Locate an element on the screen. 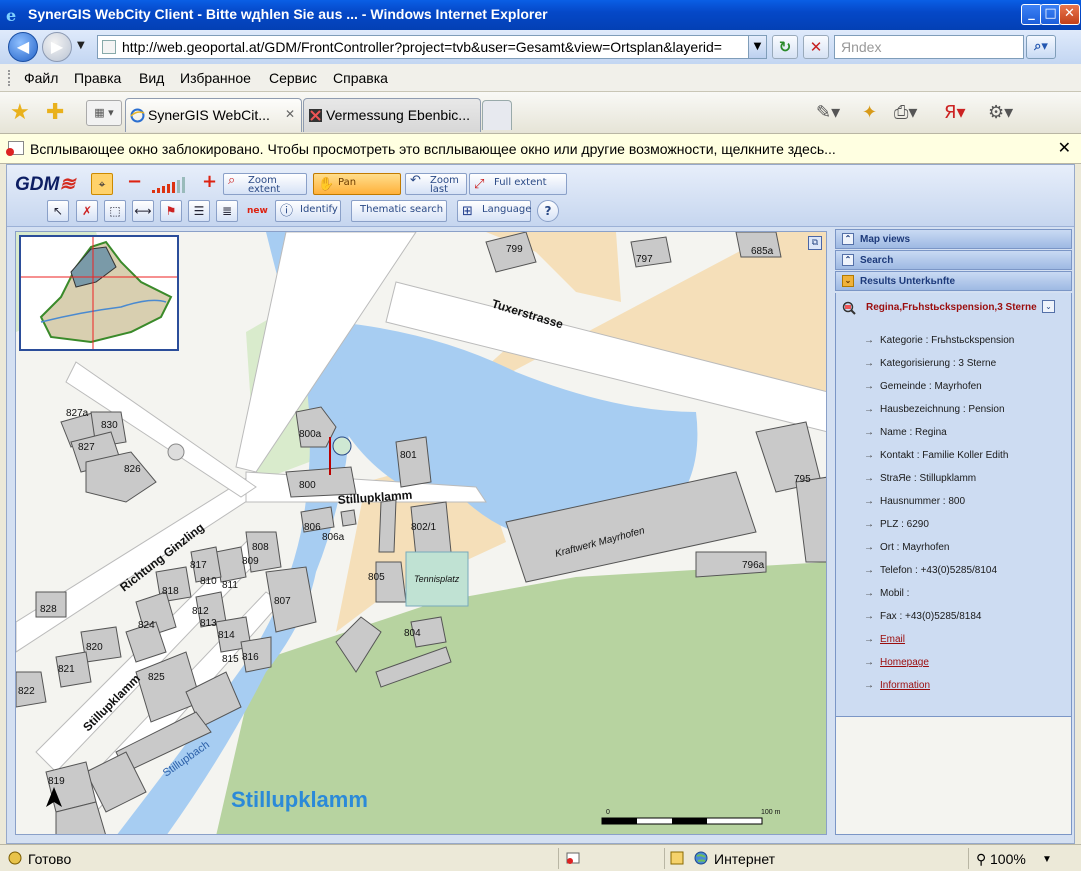 The width and height of the screenshot is (1081, 871). language-button: ⊞ Language is located at coordinates (494, 211).